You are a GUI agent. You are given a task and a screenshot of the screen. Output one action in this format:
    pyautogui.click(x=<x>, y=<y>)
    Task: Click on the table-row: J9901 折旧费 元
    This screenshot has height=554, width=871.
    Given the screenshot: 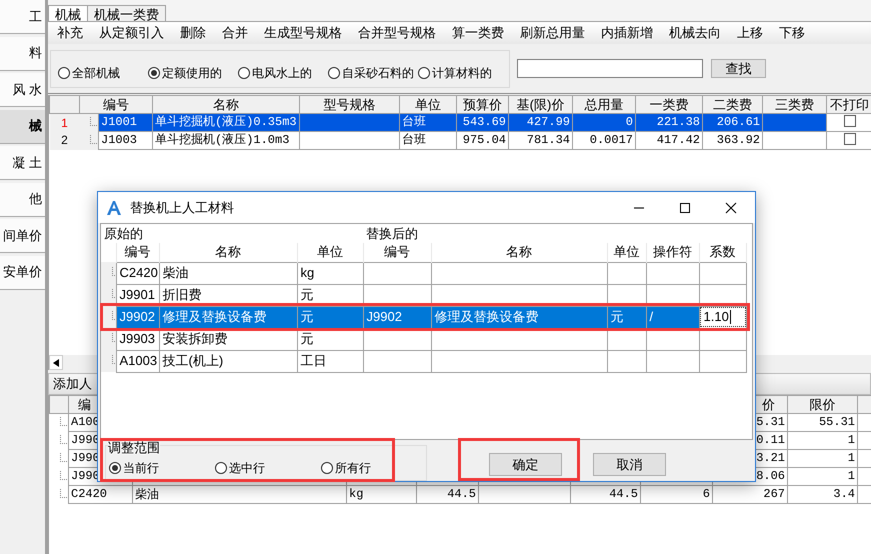 What is the action you would take?
    pyautogui.click(x=423, y=295)
    